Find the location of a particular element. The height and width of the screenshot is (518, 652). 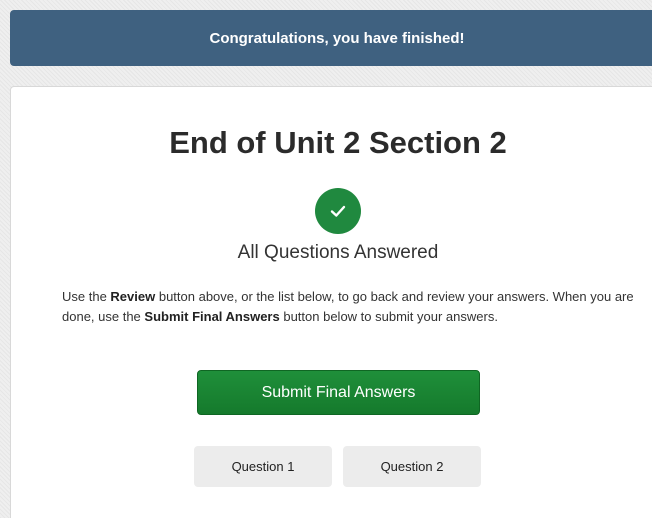

banner-text: Congratulations, you have finished! is located at coordinates (337, 38).